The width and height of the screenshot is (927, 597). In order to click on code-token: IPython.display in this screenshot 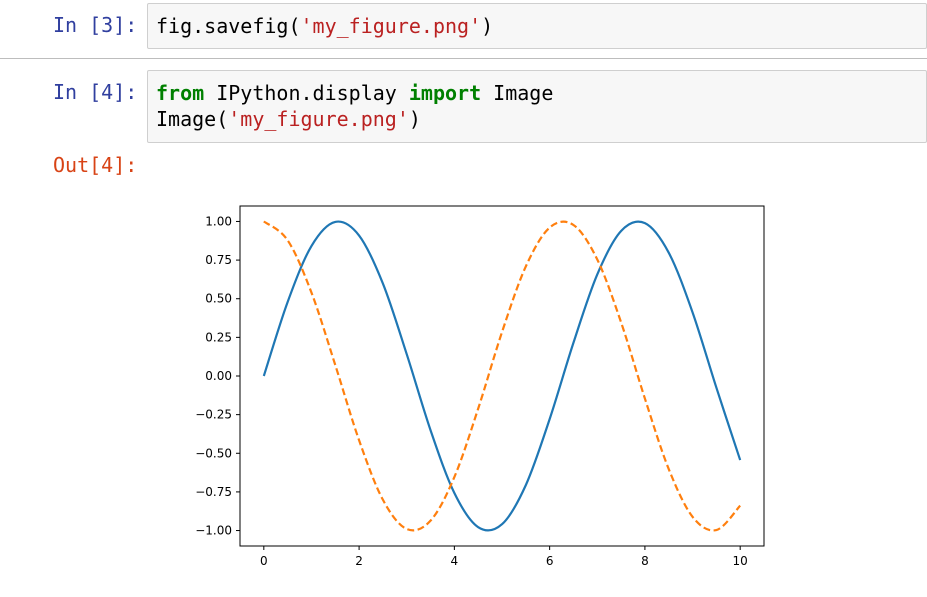, I will do `click(306, 93)`.